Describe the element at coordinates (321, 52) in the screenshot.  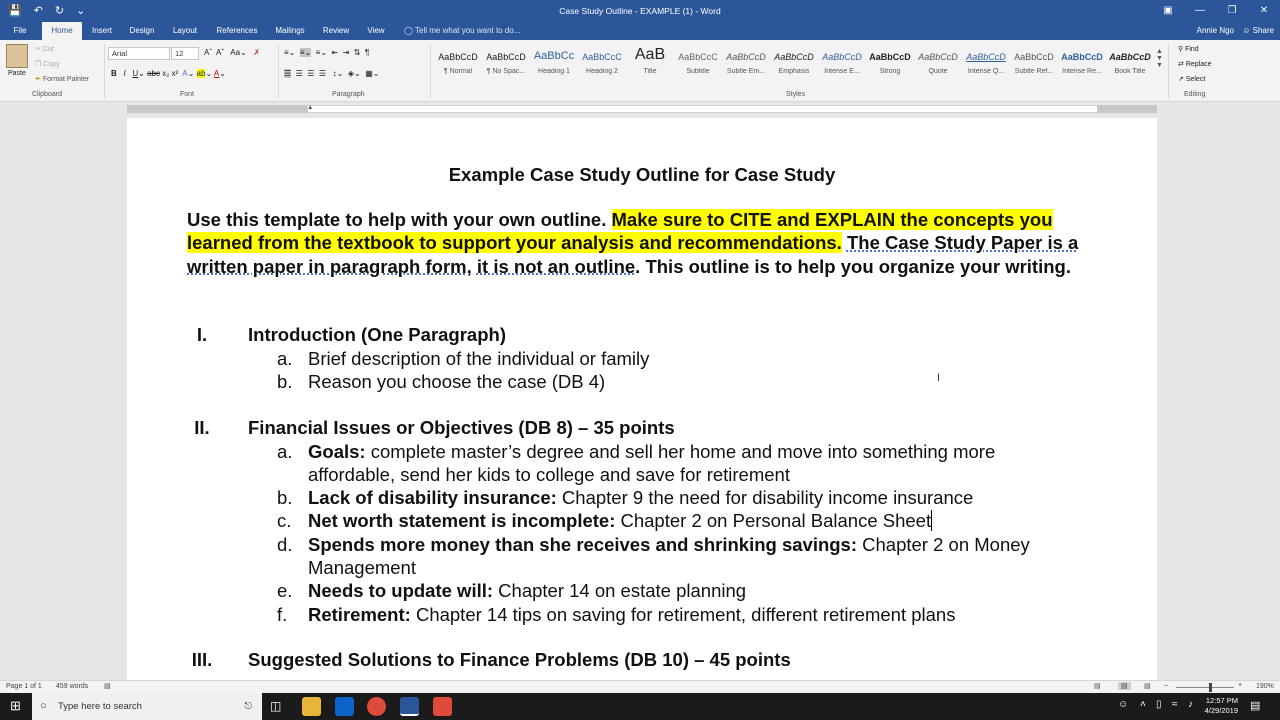
I see `multilevel-list-icon: ≡⌄` at that location.